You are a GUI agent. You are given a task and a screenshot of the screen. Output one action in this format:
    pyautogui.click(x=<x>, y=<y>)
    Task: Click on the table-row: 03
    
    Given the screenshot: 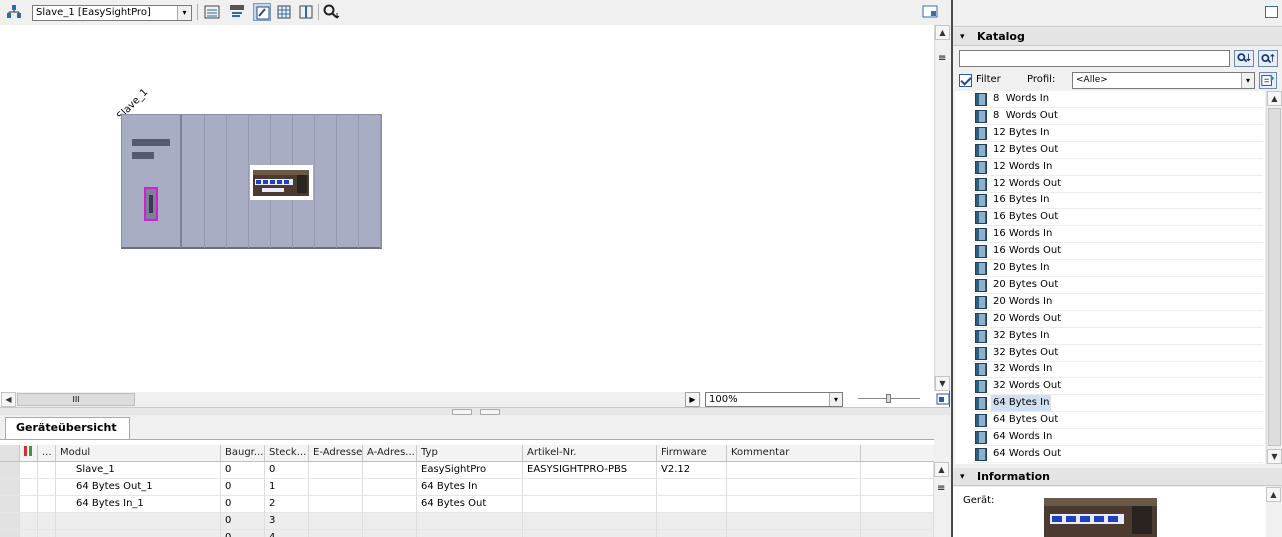 What is the action you would take?
    pyautogui.click(x=467, y=521)
    